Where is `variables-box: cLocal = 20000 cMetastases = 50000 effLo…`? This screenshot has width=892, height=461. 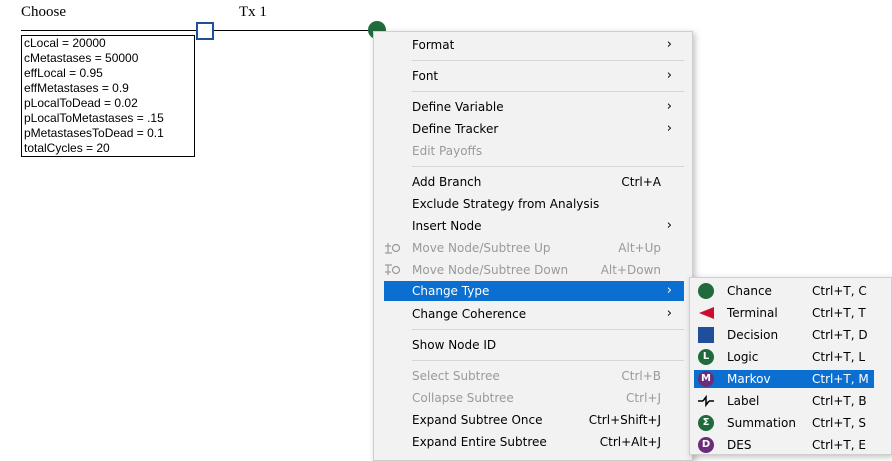
variables-box: cLocal = 20000 cMetastases = 50000 effLo… is located at coordinates (108, 96).